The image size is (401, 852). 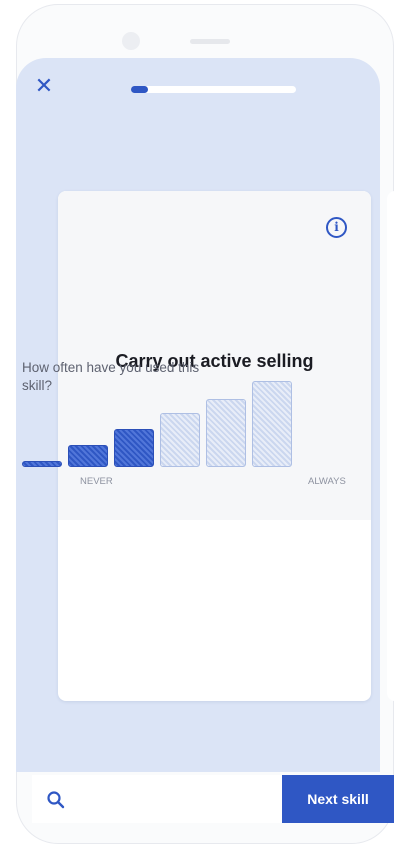 I want to click on close-icon: ✕, so click(x=44, y=86).